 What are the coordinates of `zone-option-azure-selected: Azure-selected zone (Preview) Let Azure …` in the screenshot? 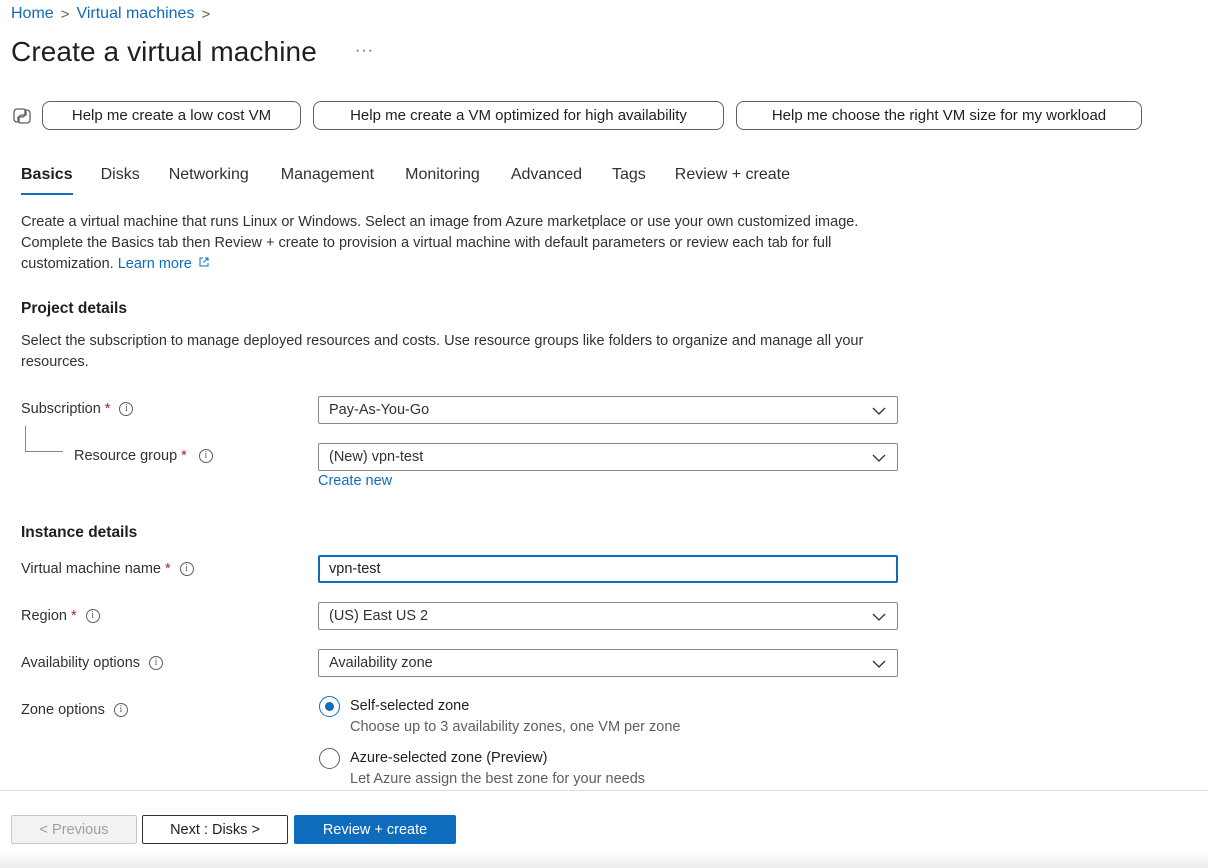 It's located at (482, 769).